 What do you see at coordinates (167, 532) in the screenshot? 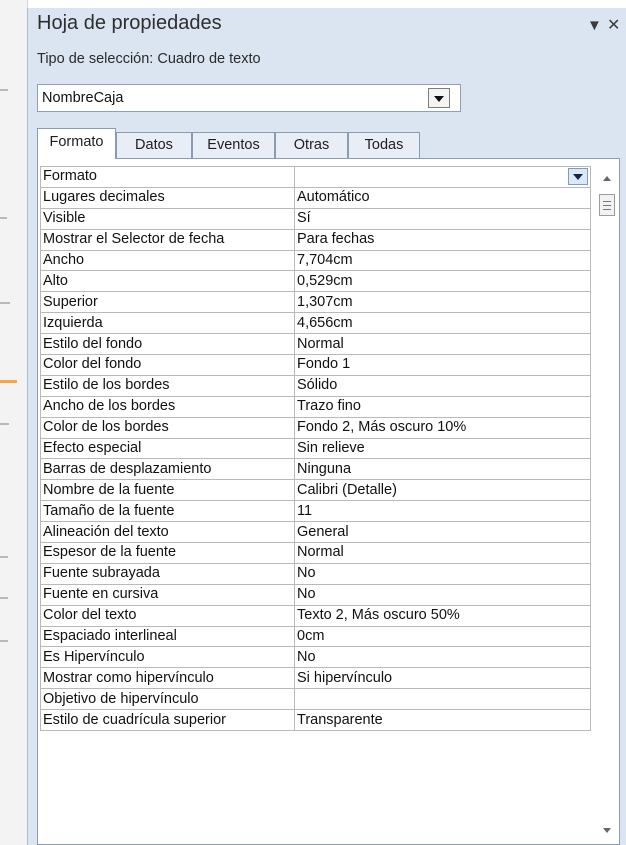
I see `property-name: Alineación del texto` at bounding box center [167, 532].